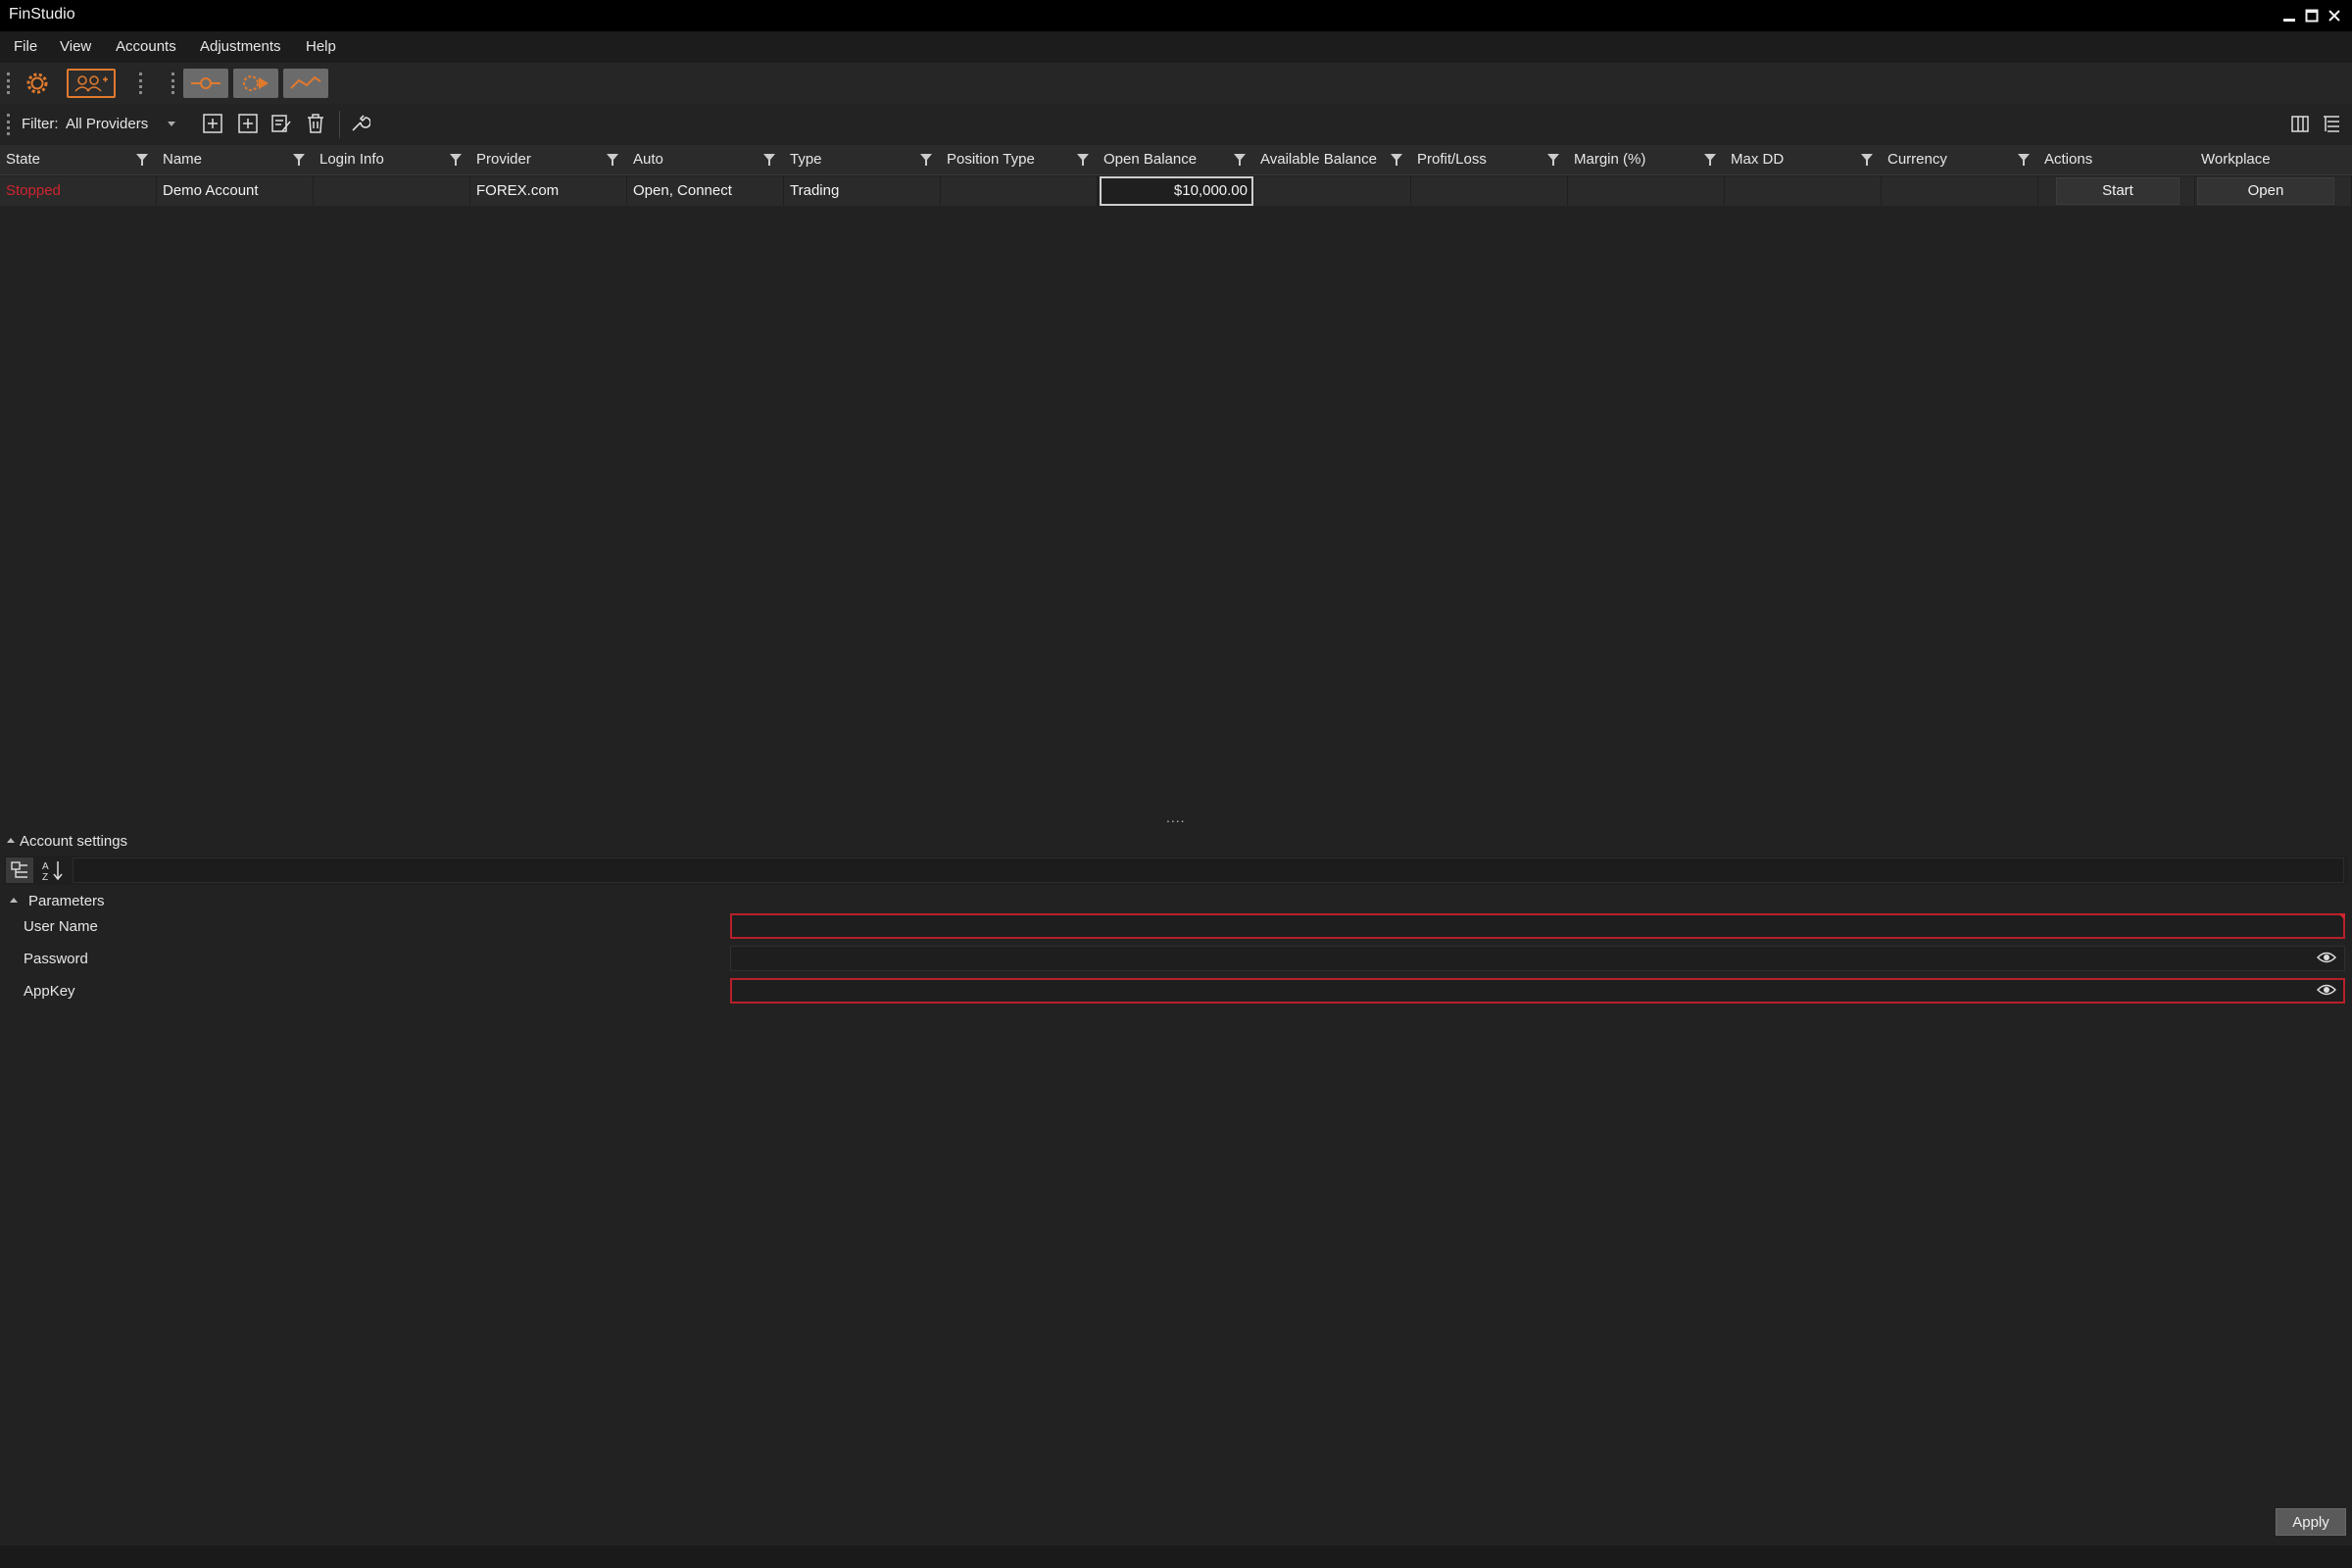 Image resolution: width=2352 pixels, height=1568 pixels. Describe the element at coordinates (146, 47) in the screenshot. I see `menu-accounts: Accounts` at that location.